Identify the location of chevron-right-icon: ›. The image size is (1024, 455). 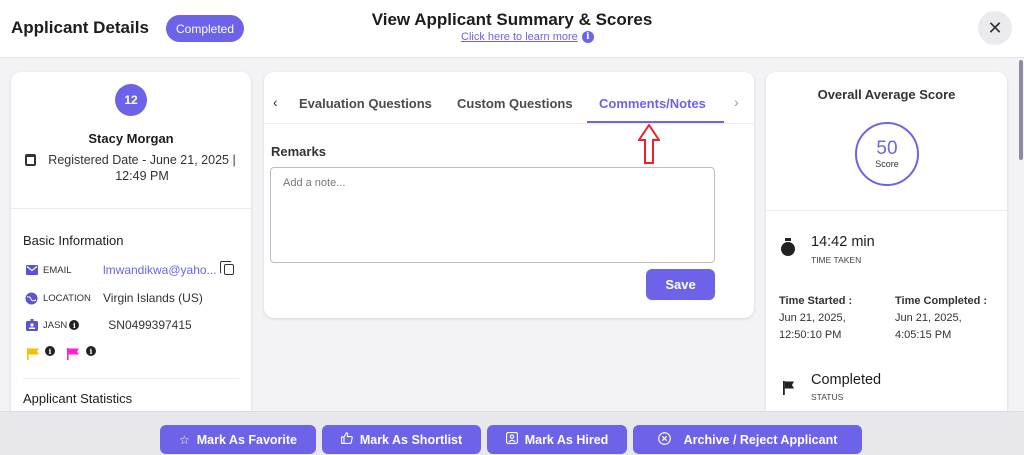
(736, 102).